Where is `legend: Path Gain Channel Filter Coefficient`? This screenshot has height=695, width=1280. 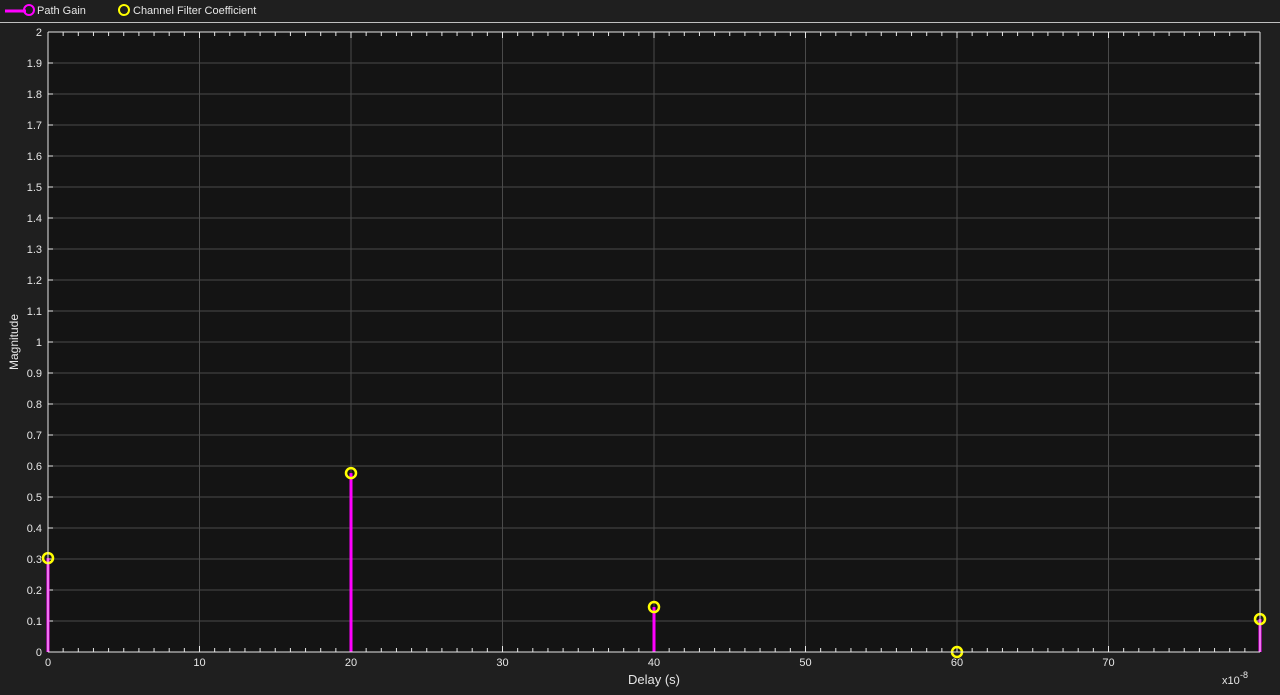
legend: Path Gain Channel Filter Coefficient is located at coordinates (130, 10).